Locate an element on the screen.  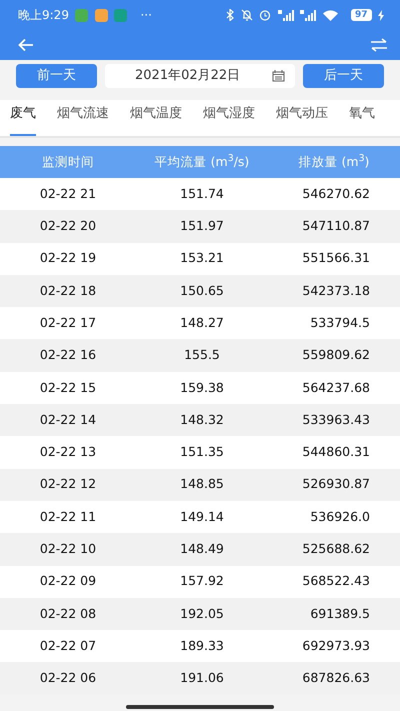
table-cell-text: 02-22 08 is located at coordinates (68, 613).